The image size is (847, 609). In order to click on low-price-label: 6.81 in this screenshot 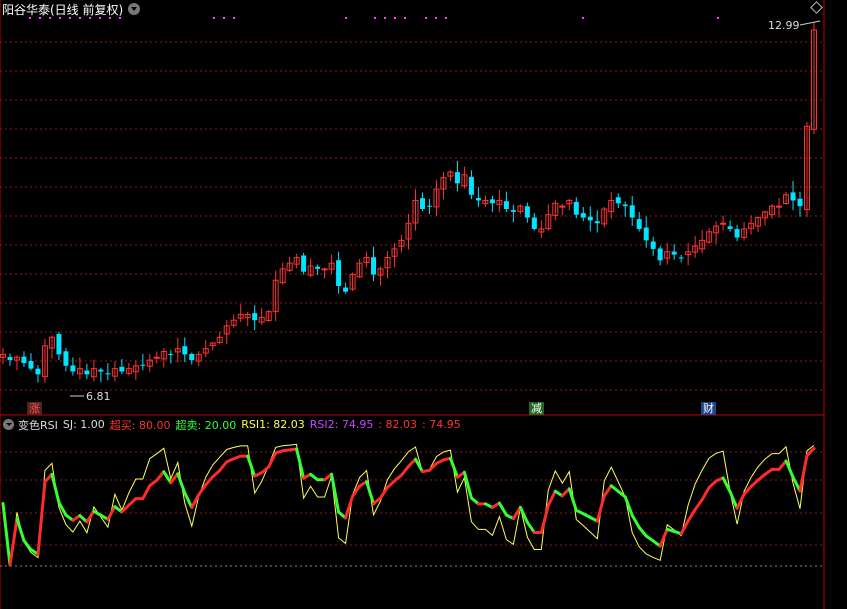, I will do `click(98, 396)`.